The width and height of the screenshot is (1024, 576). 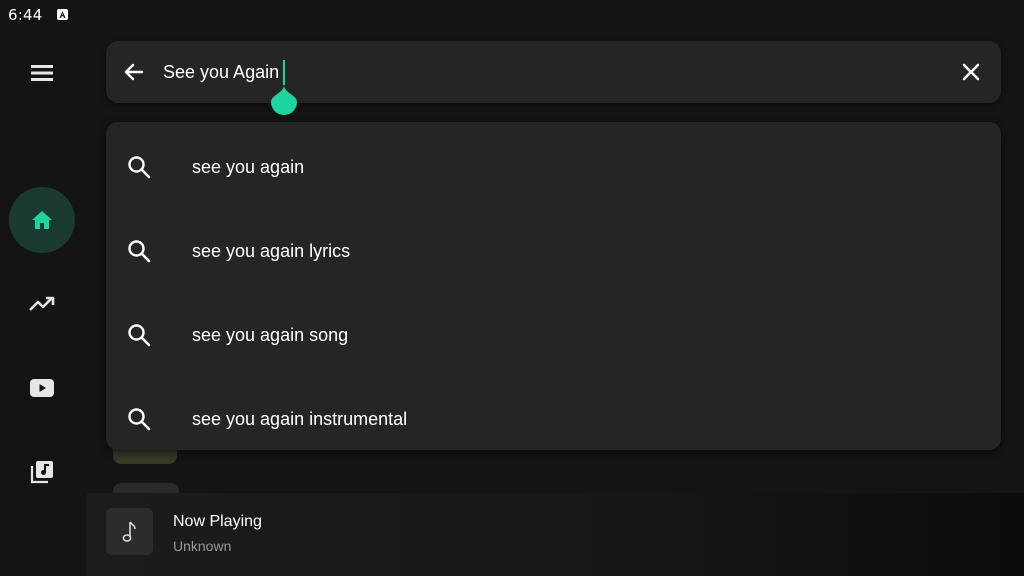 I want to click on text-cursor, so click(x=284, y=72).